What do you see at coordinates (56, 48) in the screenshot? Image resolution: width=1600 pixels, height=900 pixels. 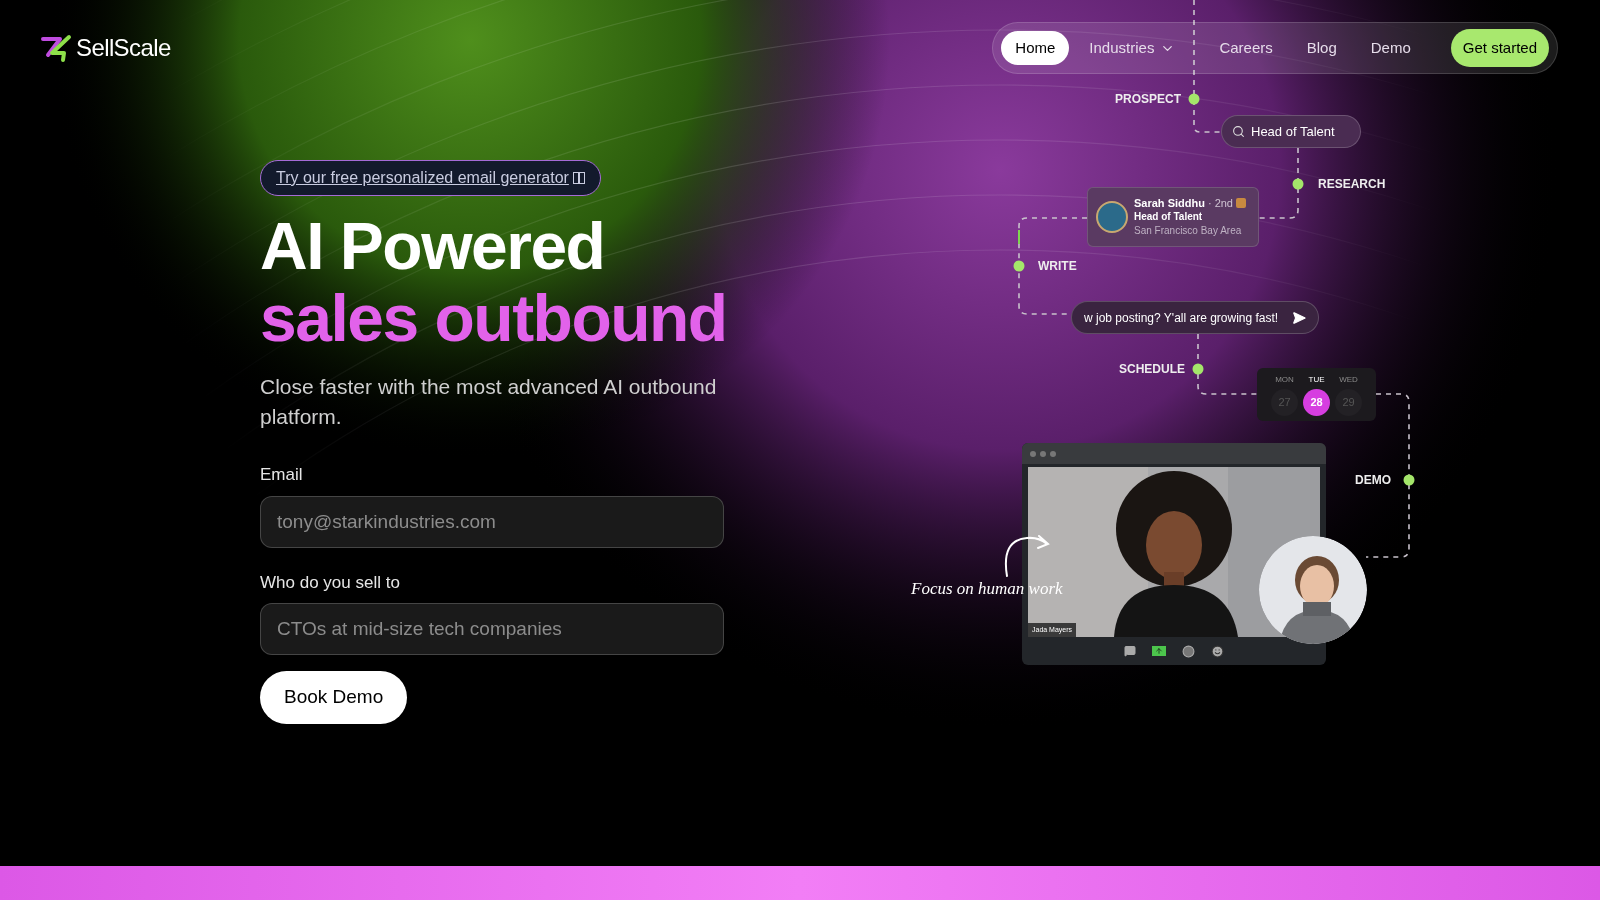 I see `logo-icon` at bounding box center [56, 48].